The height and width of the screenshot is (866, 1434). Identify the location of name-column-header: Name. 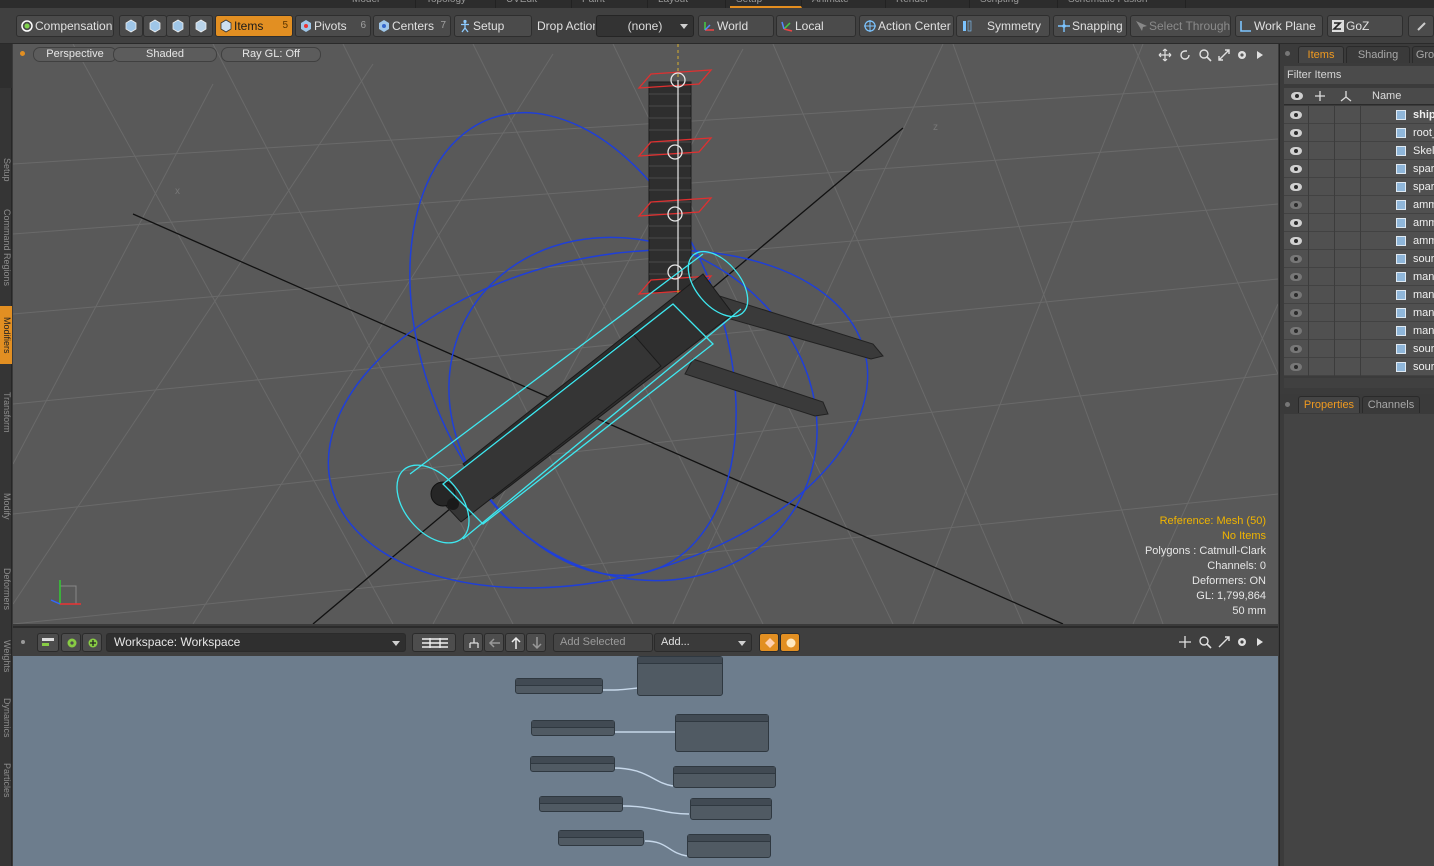
(1386, 96).